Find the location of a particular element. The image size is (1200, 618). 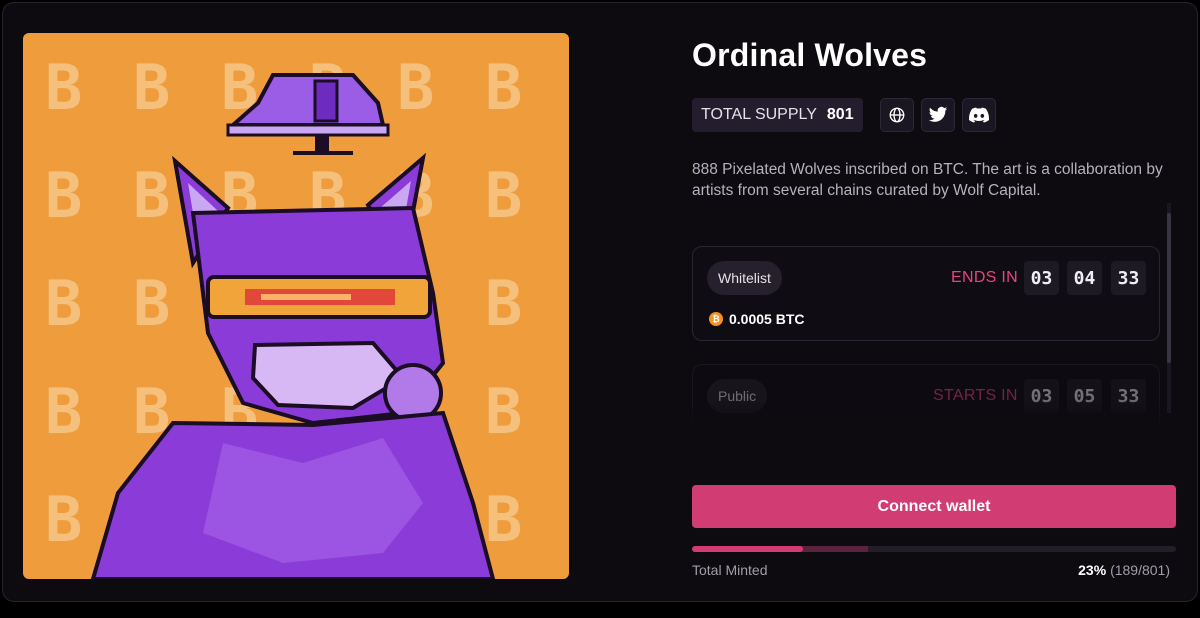

mint-progress-fill is located at coordinates (748, 549).